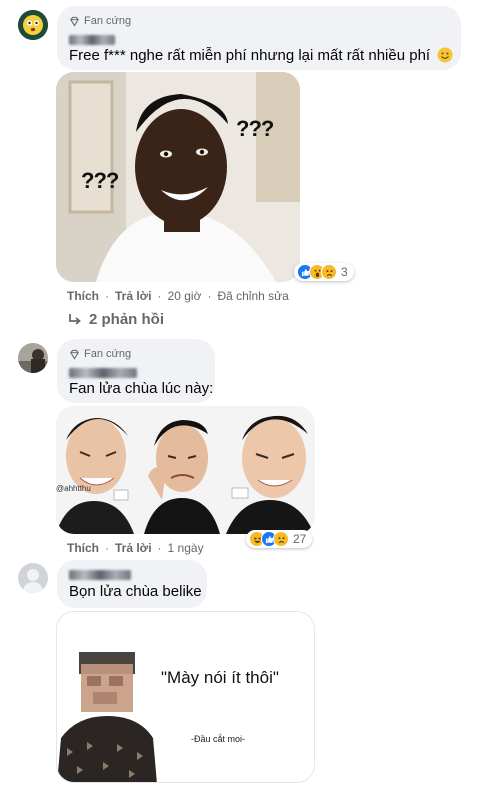 This screenshot has width=478, height=788. I want to click on edited-label: Đã chỉnh sửa, so click(253, 296).